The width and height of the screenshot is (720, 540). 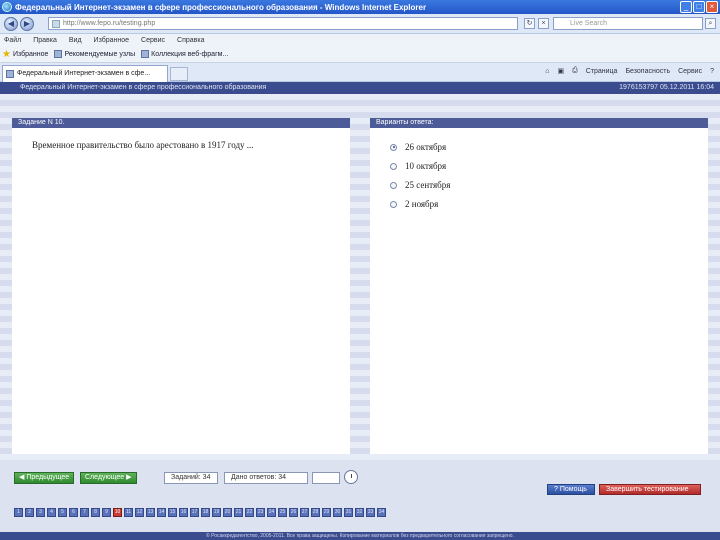 I want to click on menu-tools: Сервис, so click(x=153, y=40).